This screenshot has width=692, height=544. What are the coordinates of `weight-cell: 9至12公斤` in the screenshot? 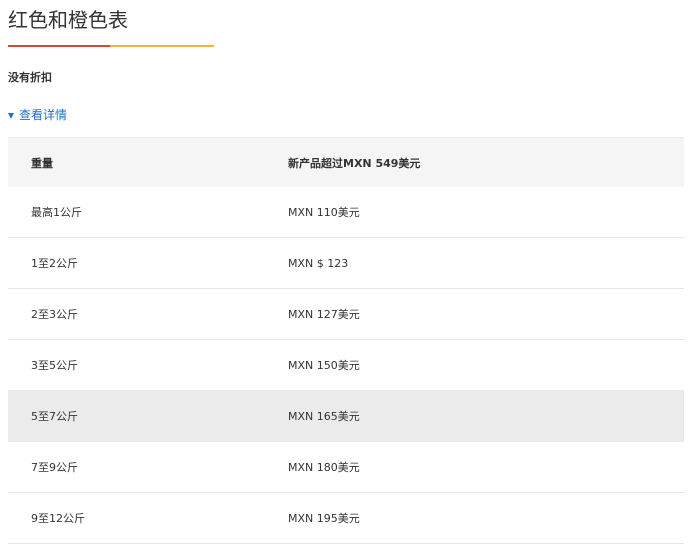 It's located at (58, 518).